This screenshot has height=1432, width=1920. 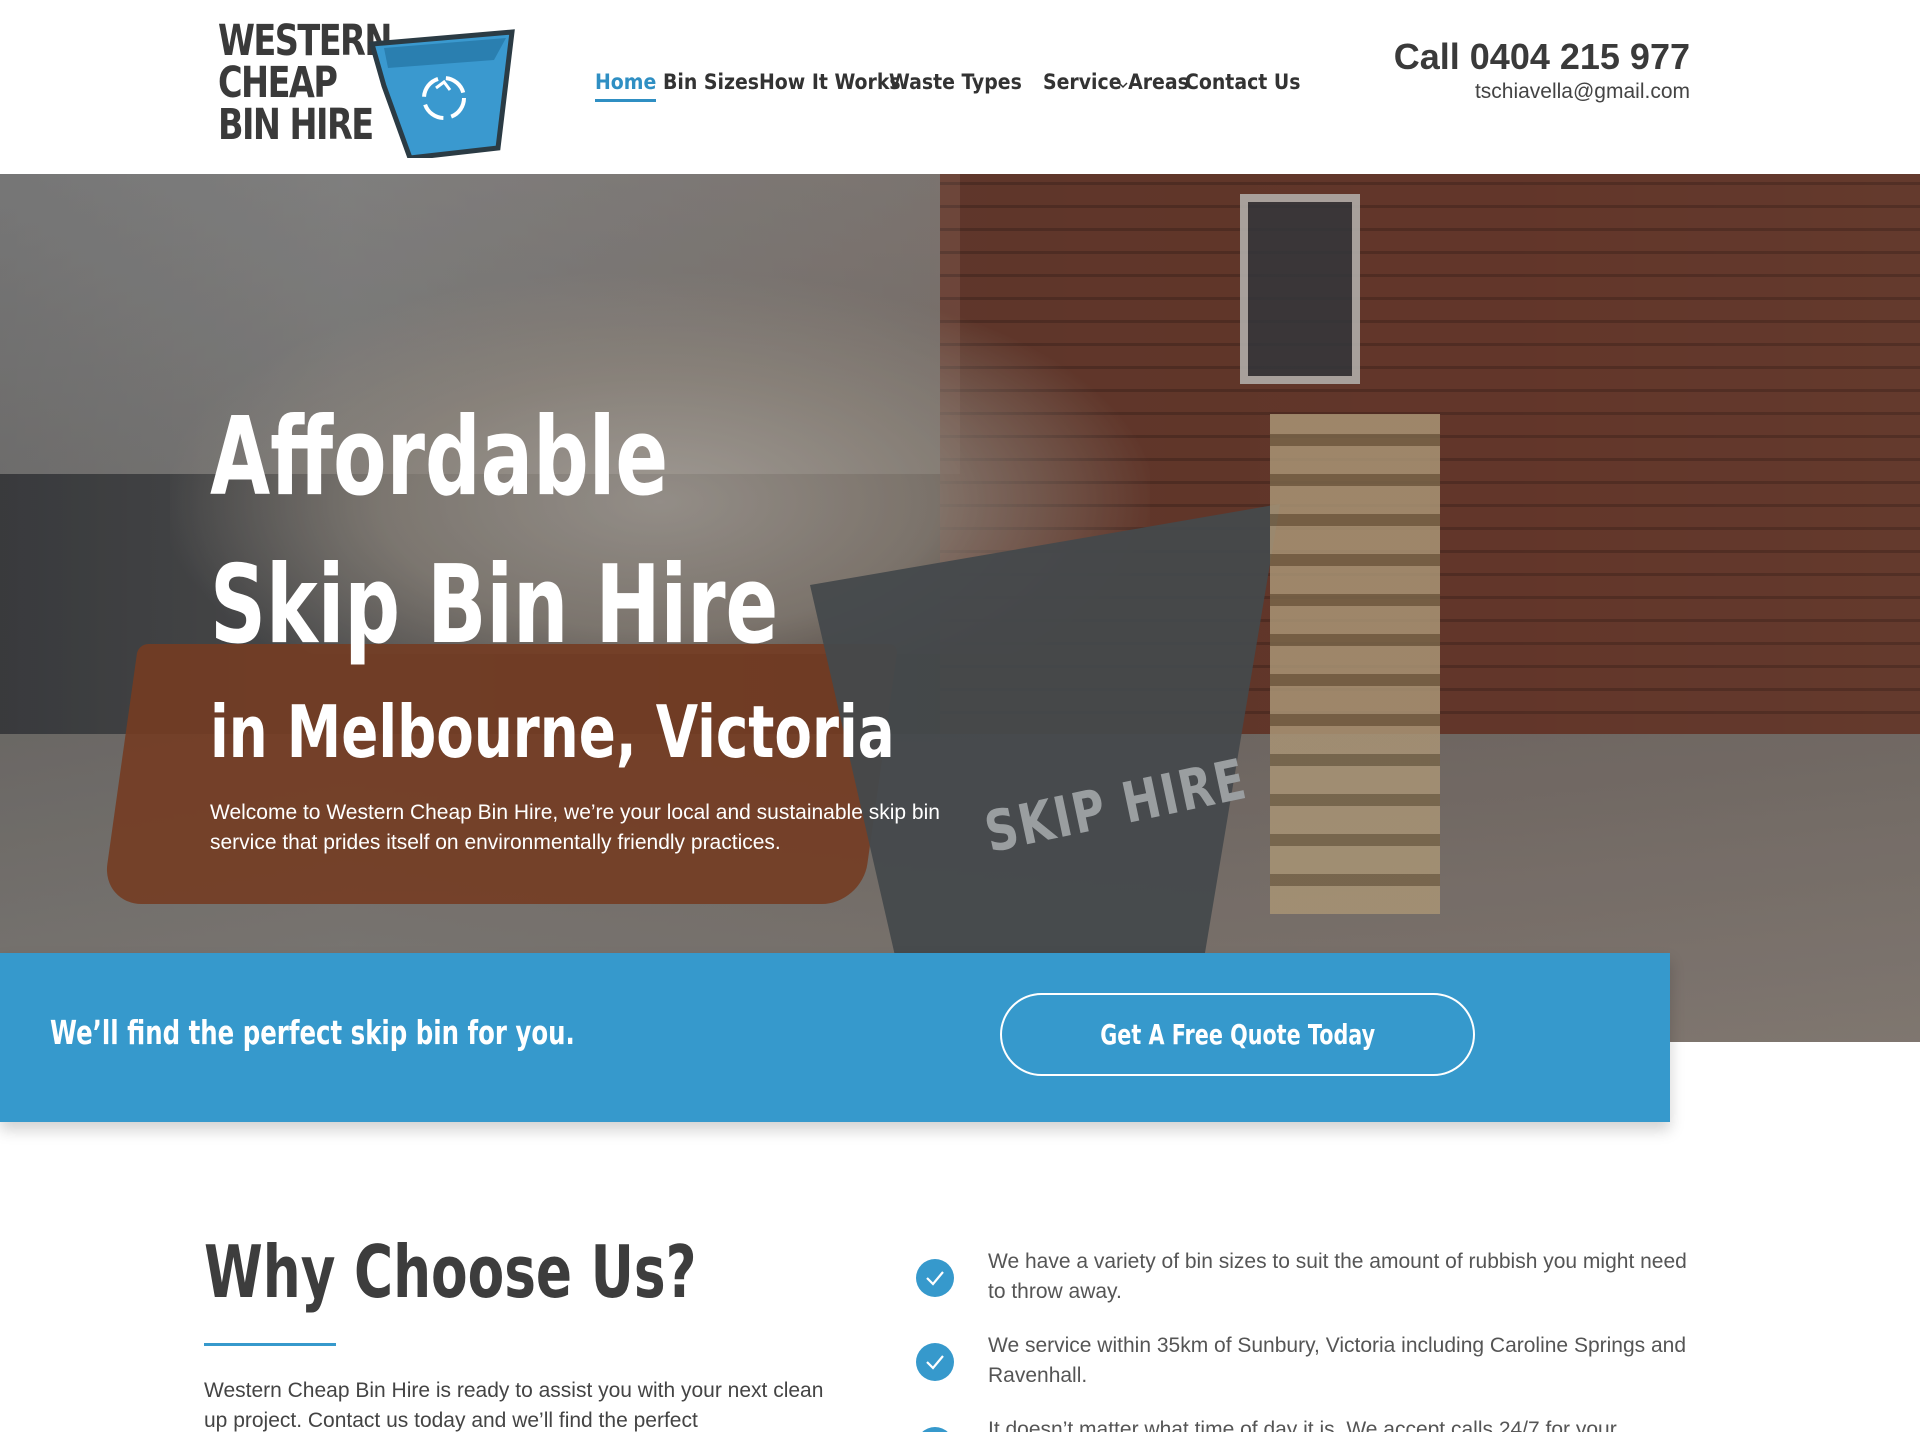 I want to click on logo-line-3: BIN HIRE, so click(x=296, y=125).